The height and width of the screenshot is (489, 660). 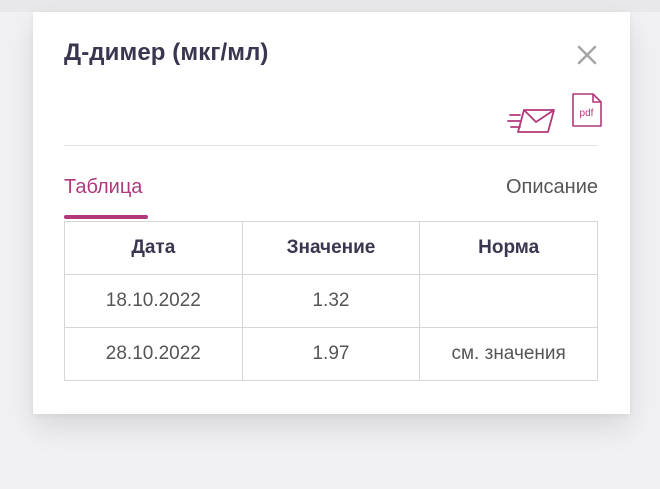 I want to click on pdf-icon-label: pdf, so click(x=587, y=113).